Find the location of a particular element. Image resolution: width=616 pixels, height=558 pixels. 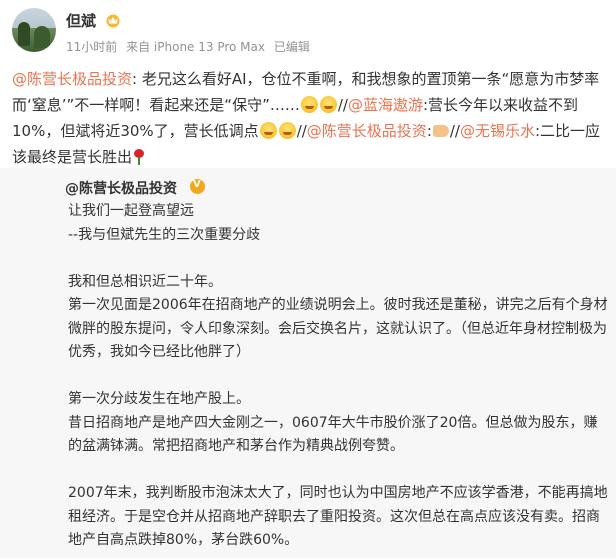

edited-label: 已编辑 is located at coordinates (292, 47).